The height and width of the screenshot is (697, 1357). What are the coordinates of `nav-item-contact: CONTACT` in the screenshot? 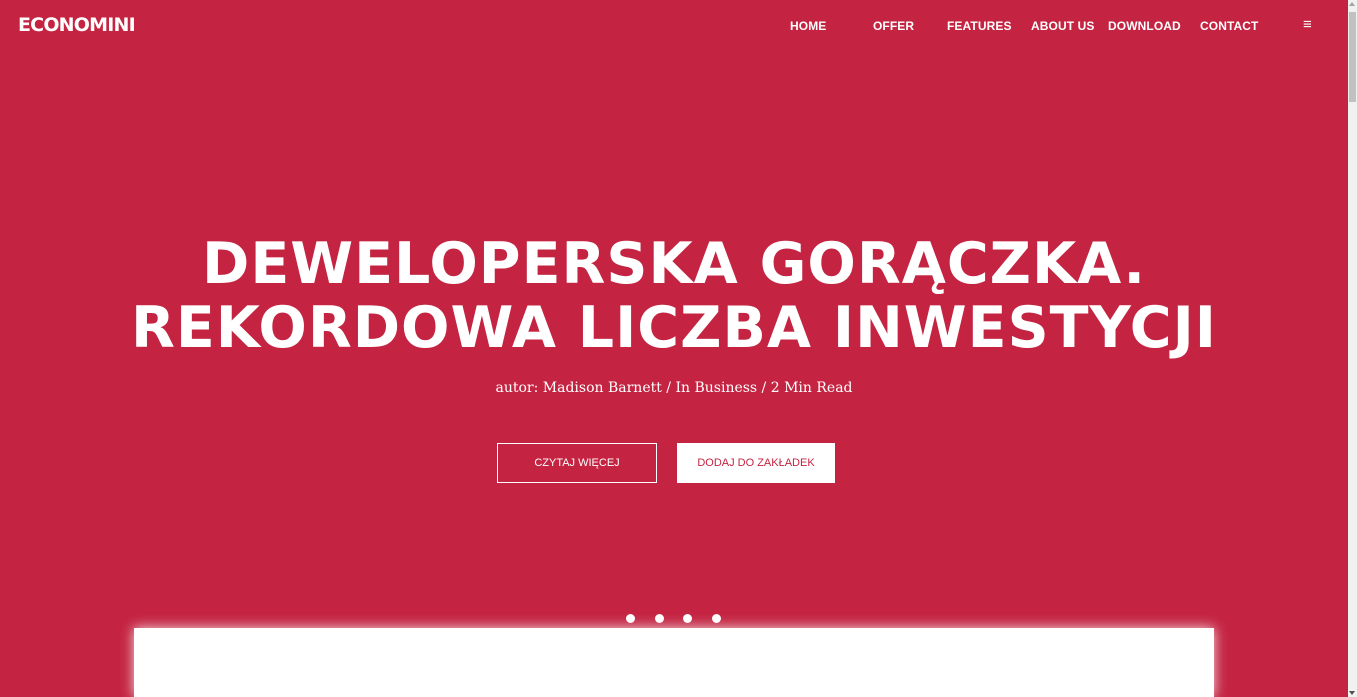 It's located at (1229, 26).